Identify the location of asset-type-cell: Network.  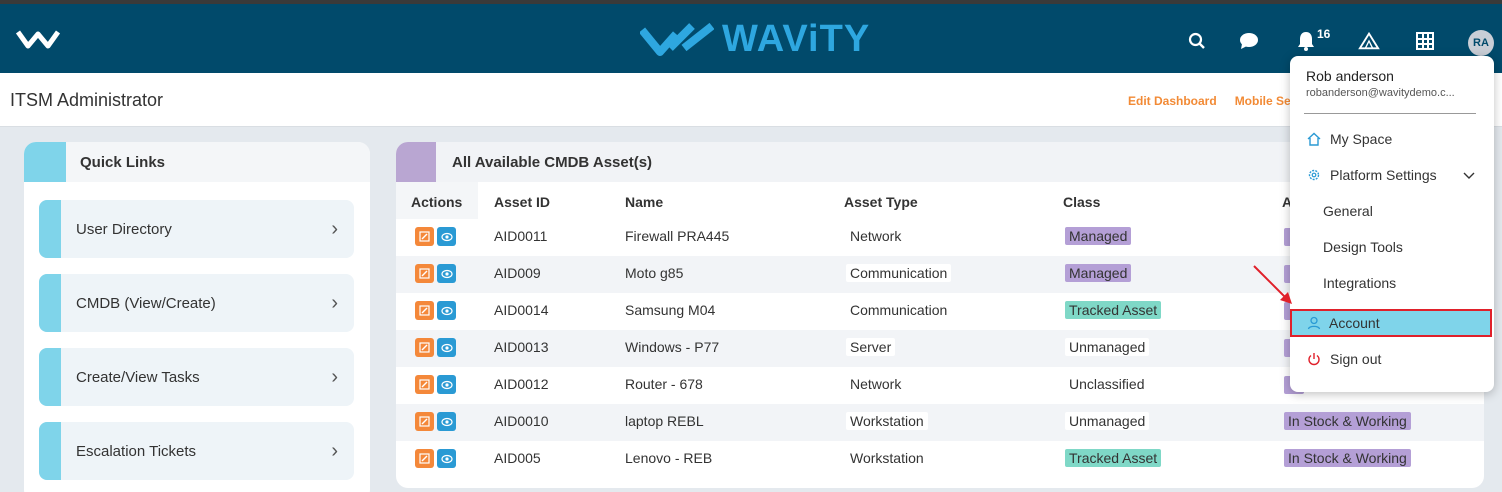
(876, 384).